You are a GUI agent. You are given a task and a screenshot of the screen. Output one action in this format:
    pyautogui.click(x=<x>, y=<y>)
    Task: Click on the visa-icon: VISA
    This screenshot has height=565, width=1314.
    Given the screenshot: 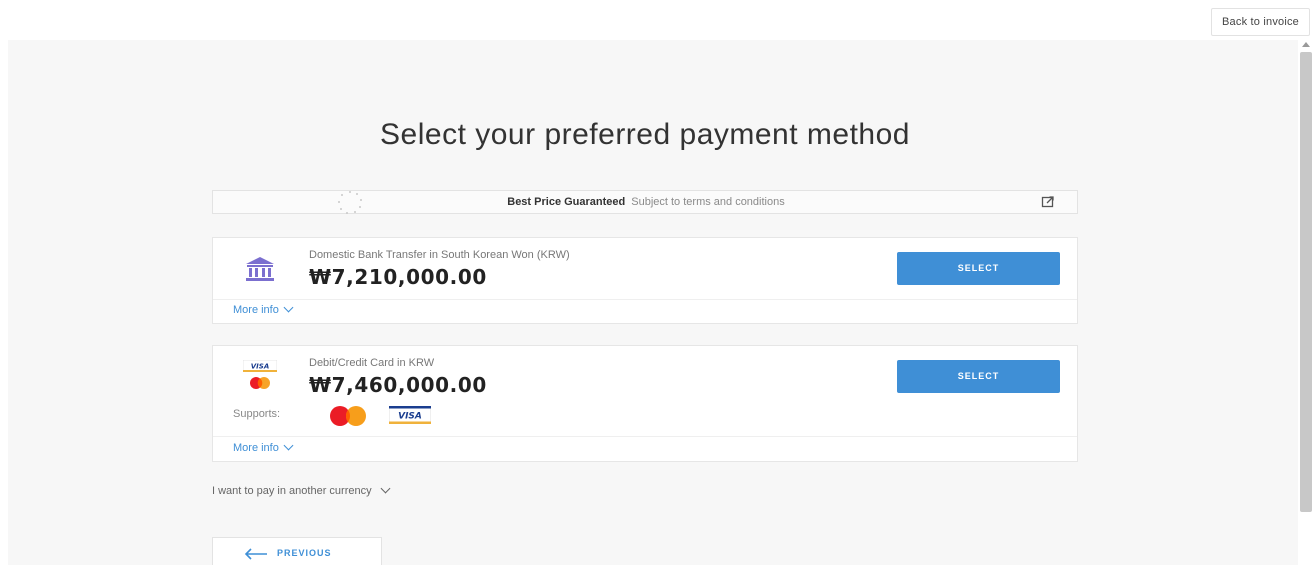 What is the action you would take?
    pyautogui.click(x=260, y=366)
    